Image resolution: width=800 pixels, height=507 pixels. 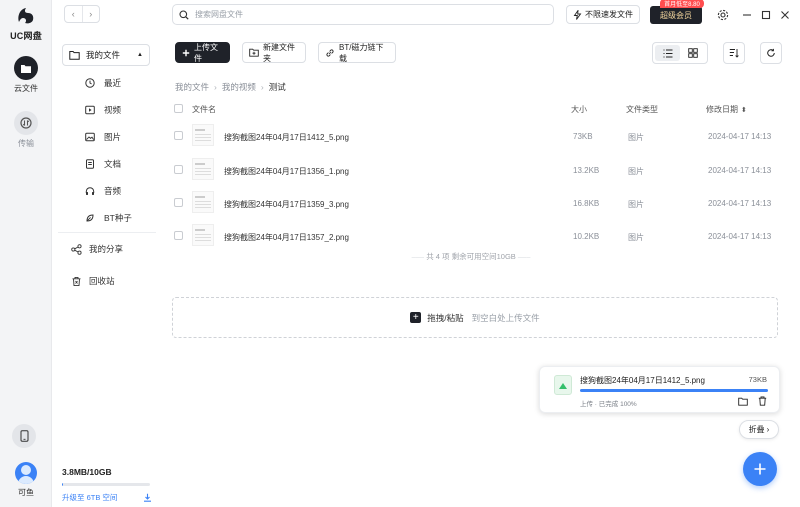 What do you see at coordinates (286, 171) in the screenshot?
I see `file-name: 搜狗截图24年04月17日1356_1.png` at bounding box center [286, 171].